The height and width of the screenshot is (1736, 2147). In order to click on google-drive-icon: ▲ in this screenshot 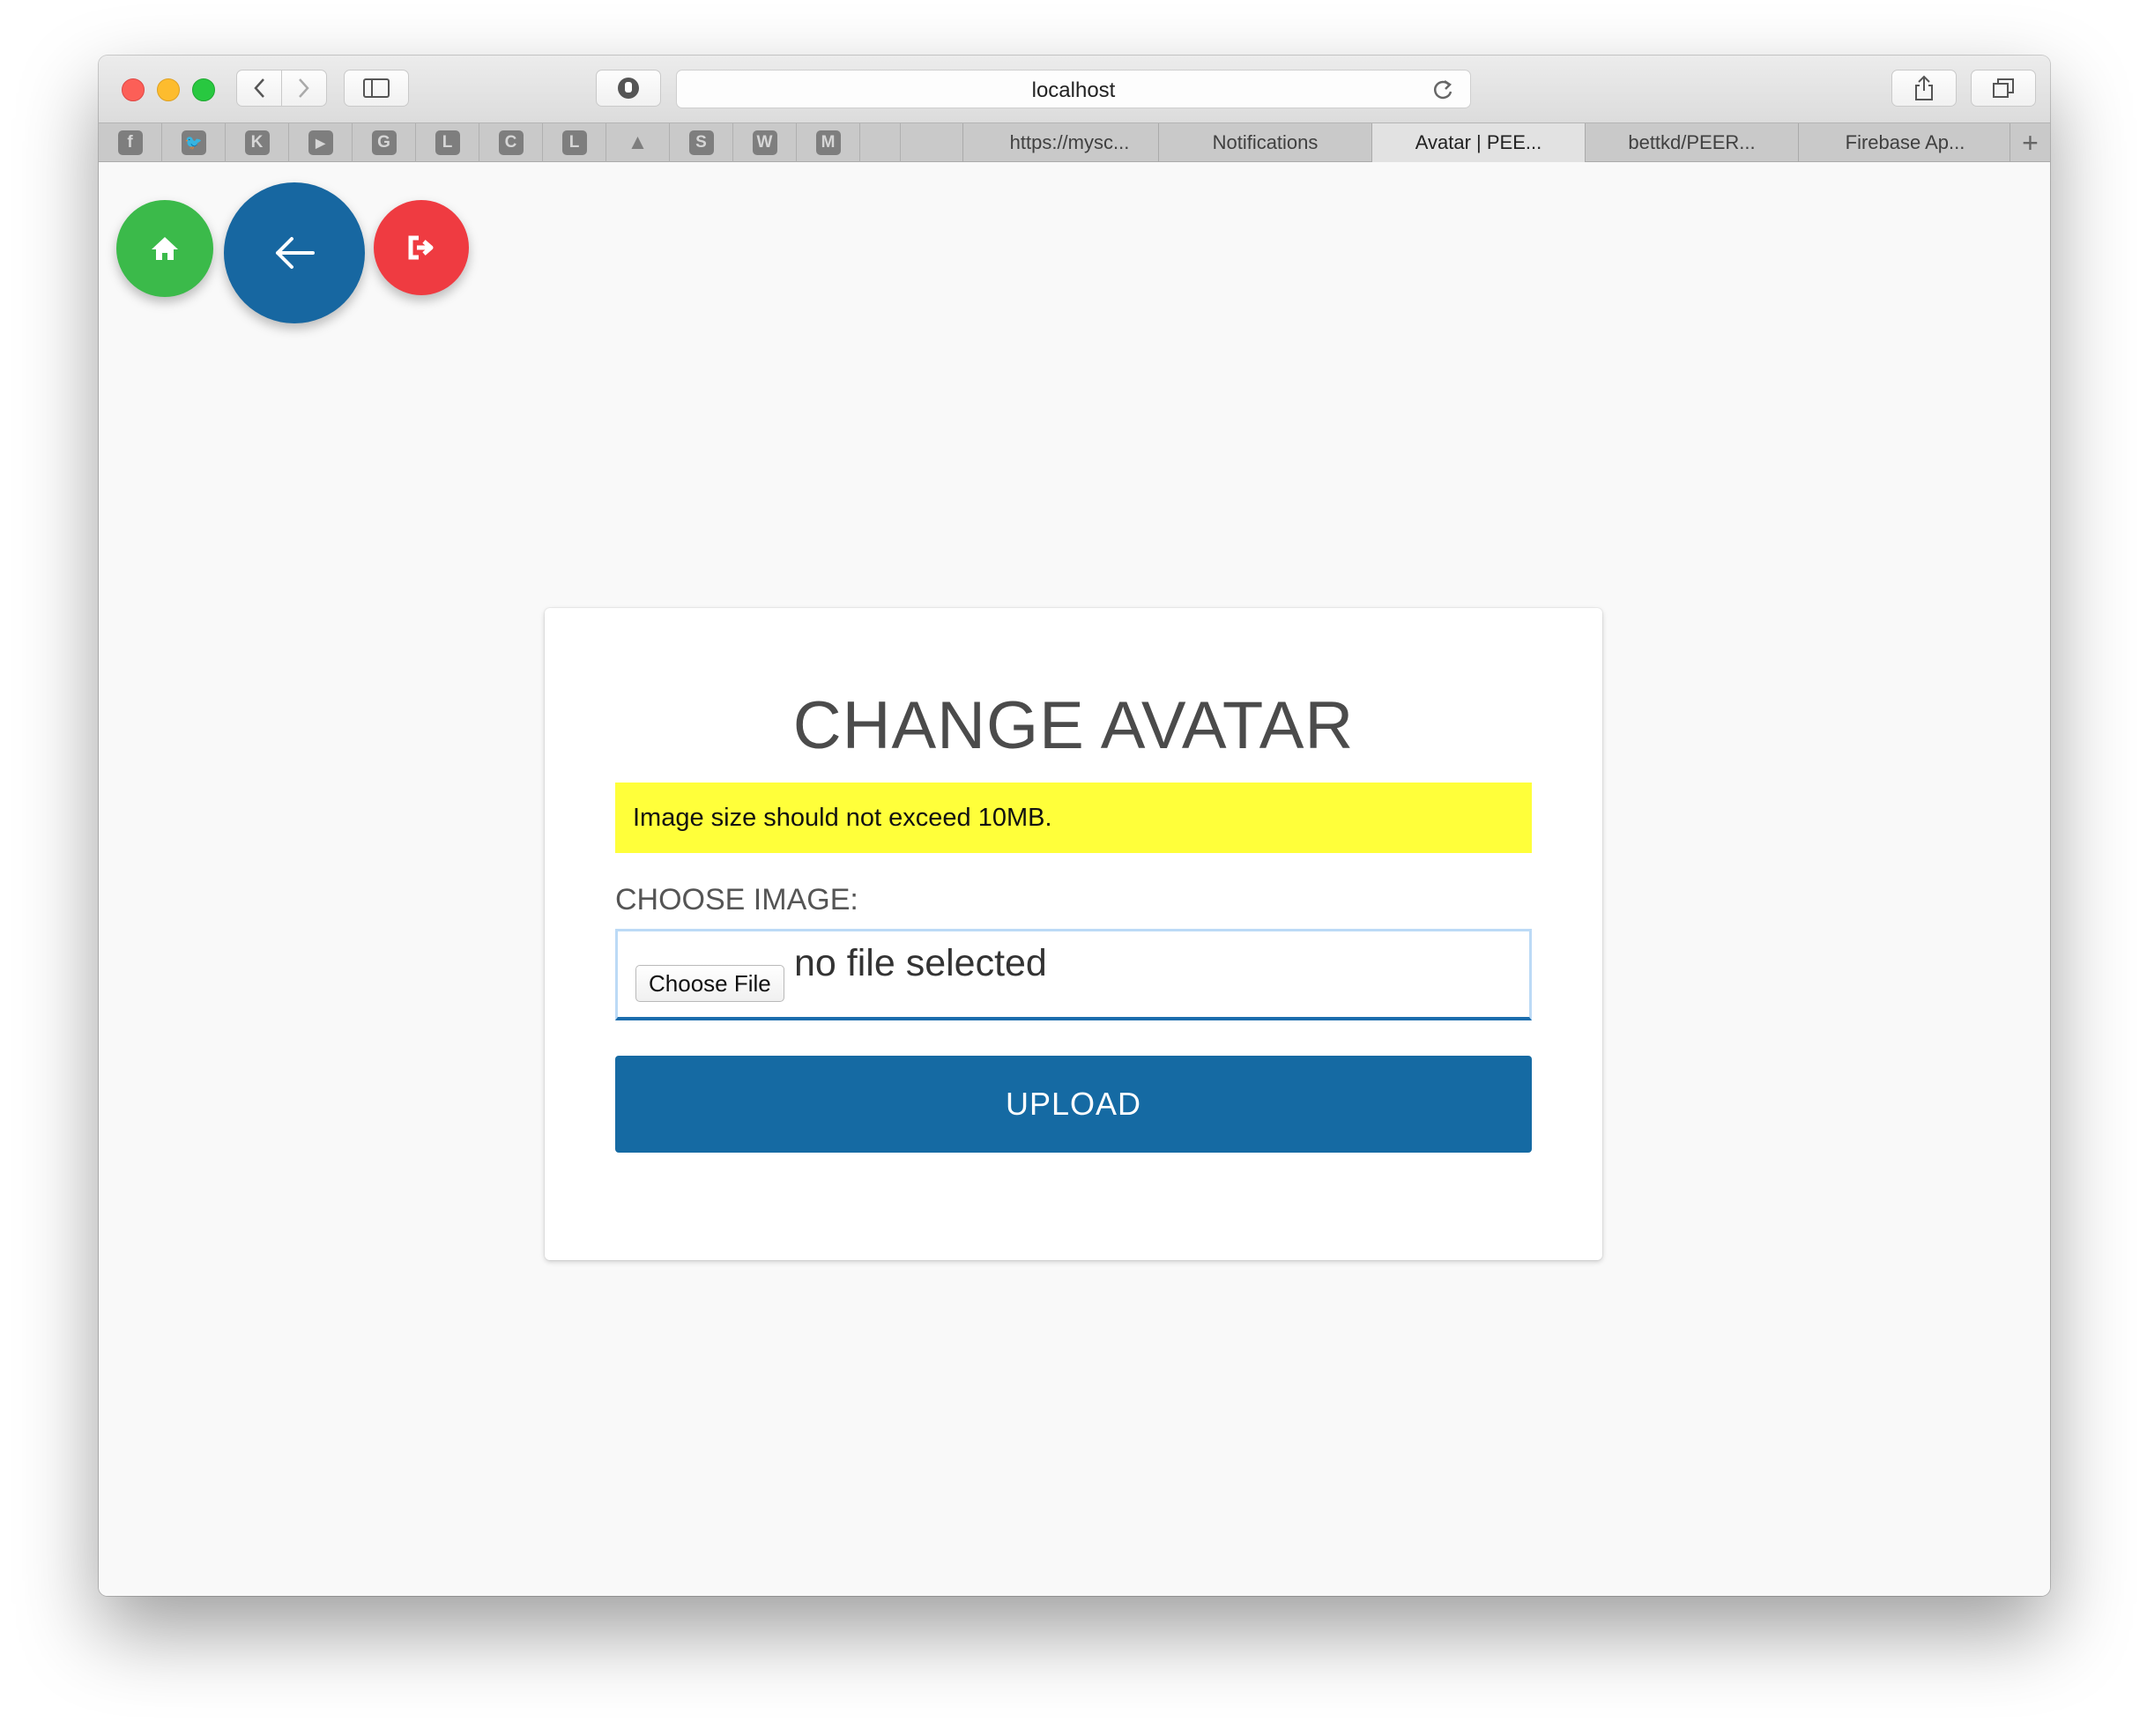, I will do `click(638, 142)`.